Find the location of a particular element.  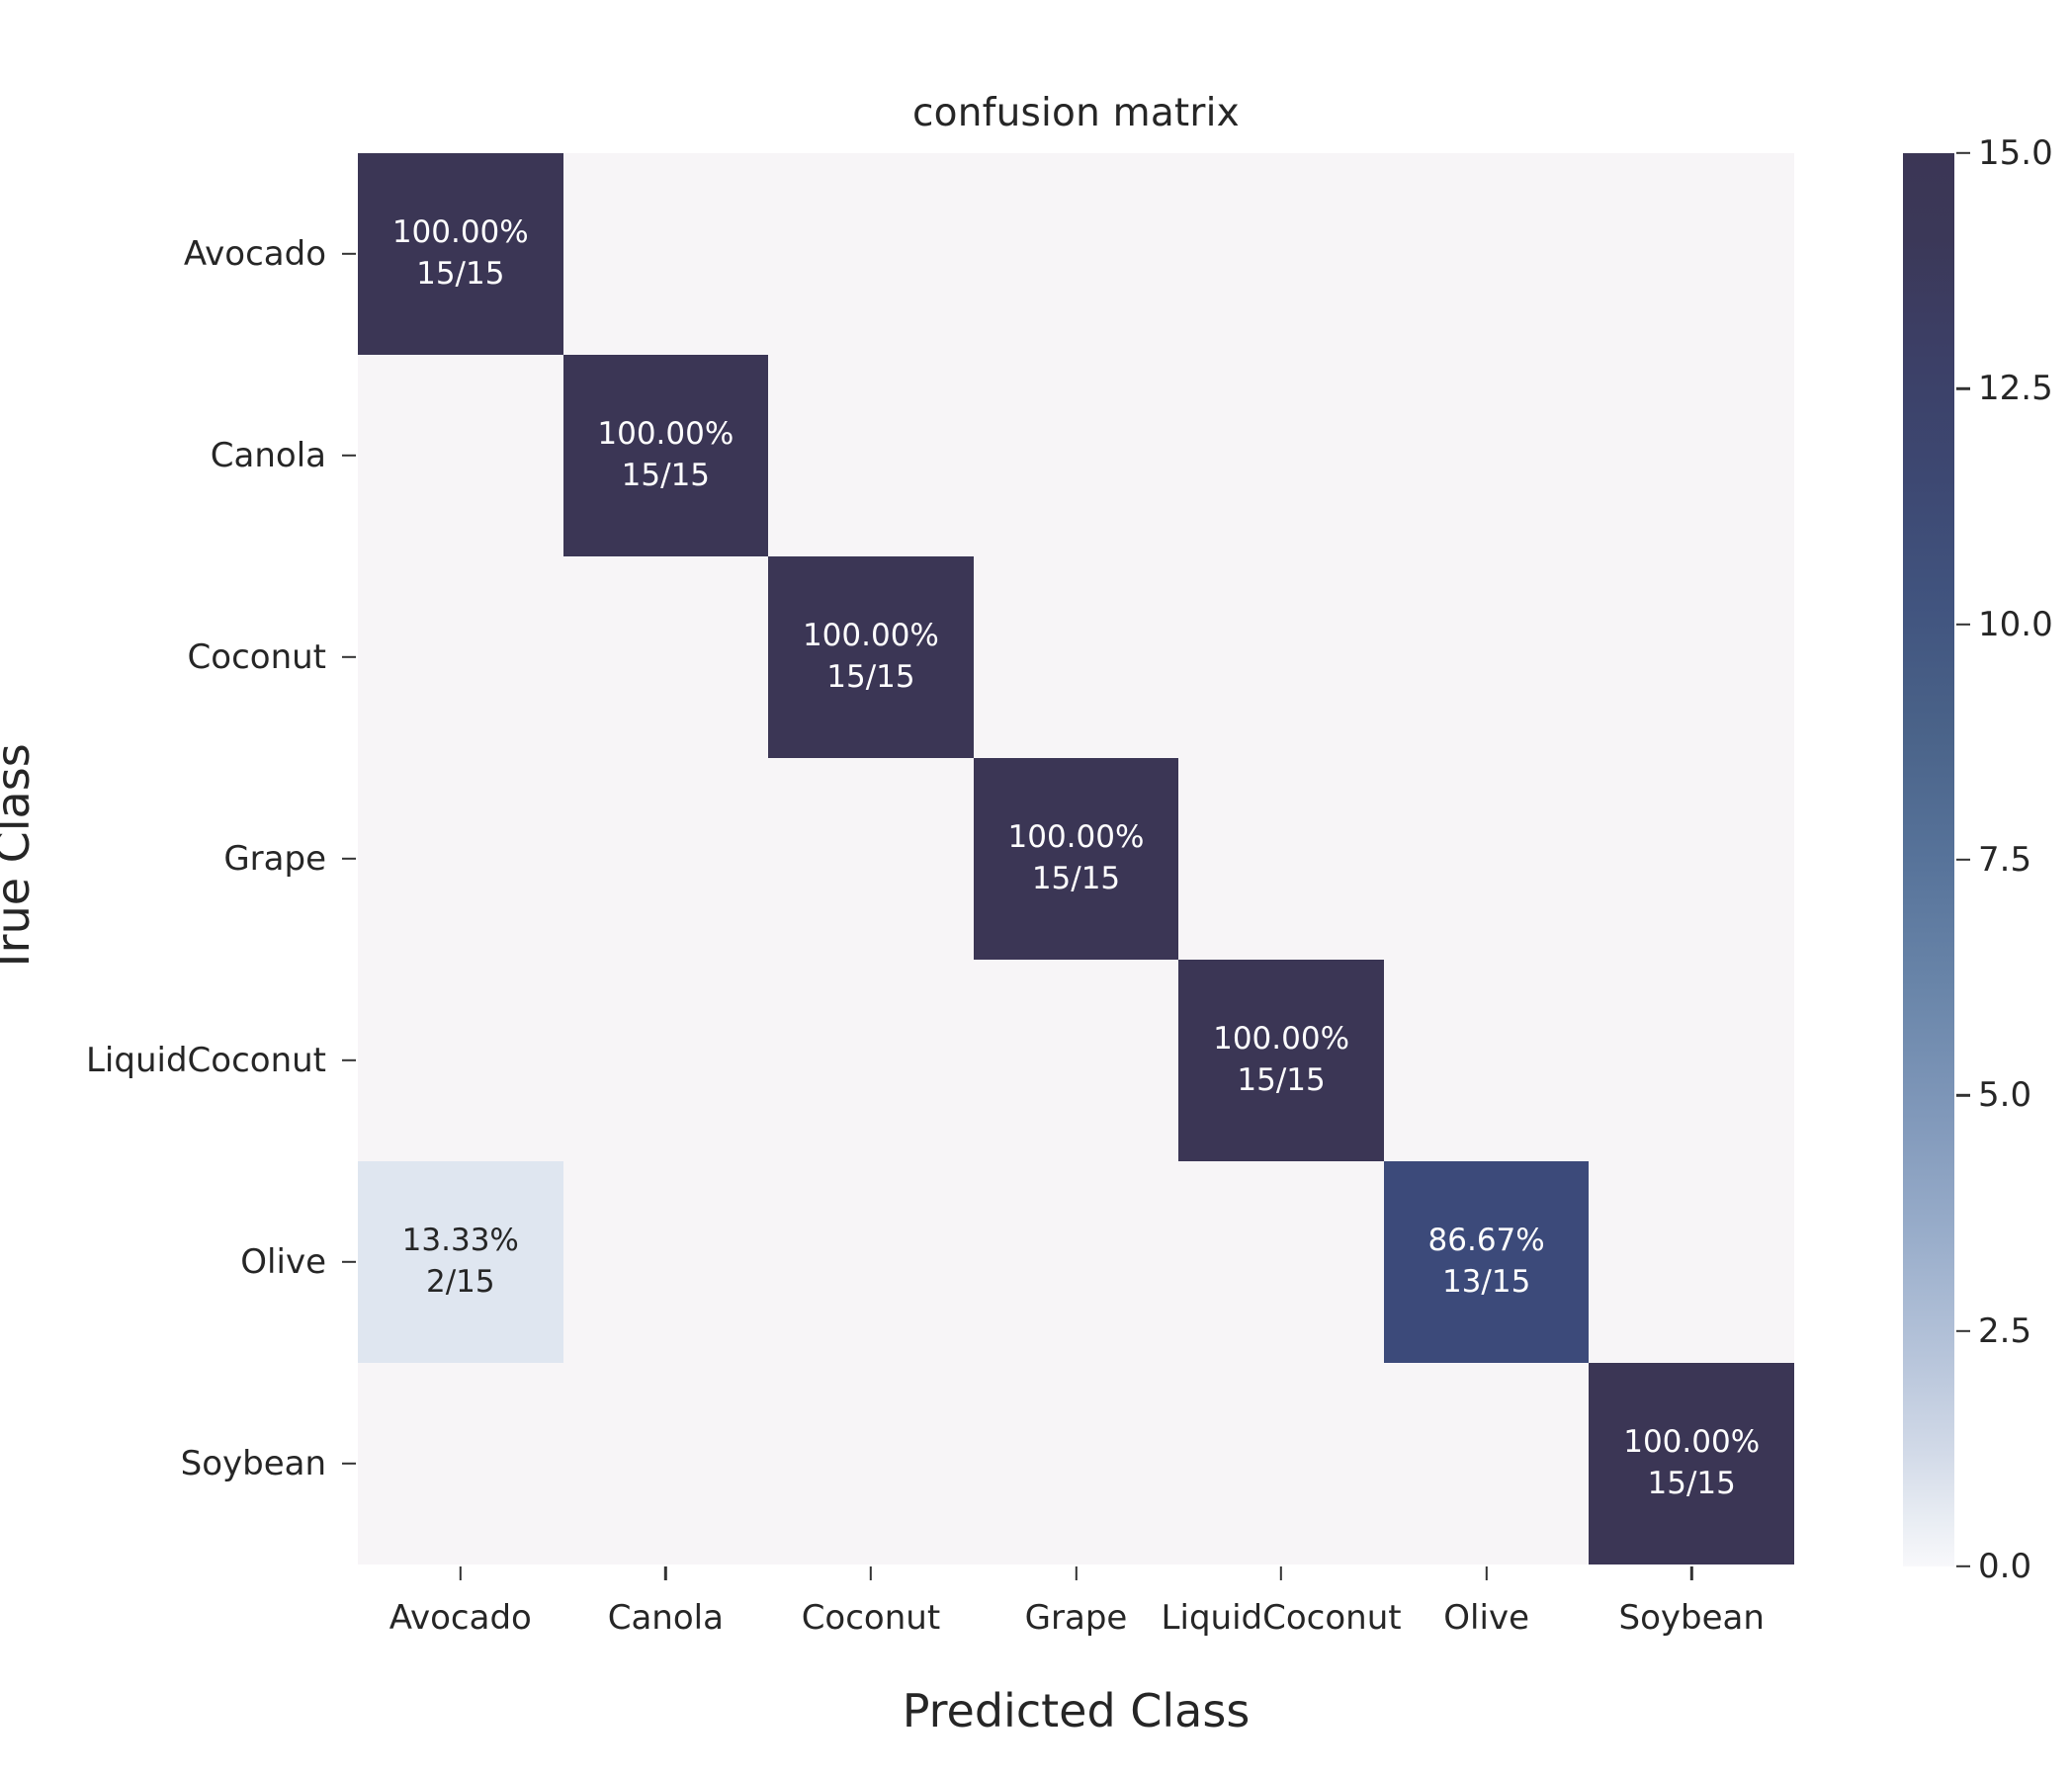

y-tick-label: Coconut is located at coordinates (256, 657).